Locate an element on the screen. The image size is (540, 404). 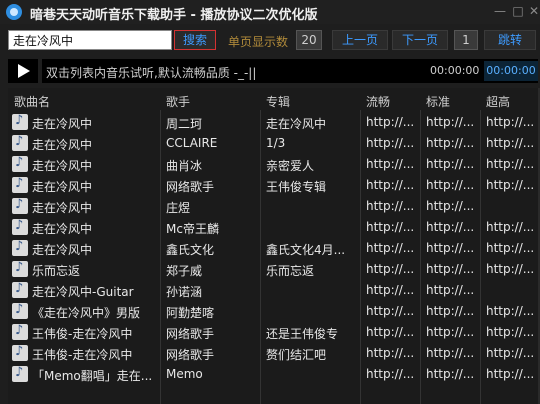
player-bar: 双击列表内音乐试听,默认流畅品质 -_-|| 00:00:00 00:00:00 is located at coordinates (270, 71).